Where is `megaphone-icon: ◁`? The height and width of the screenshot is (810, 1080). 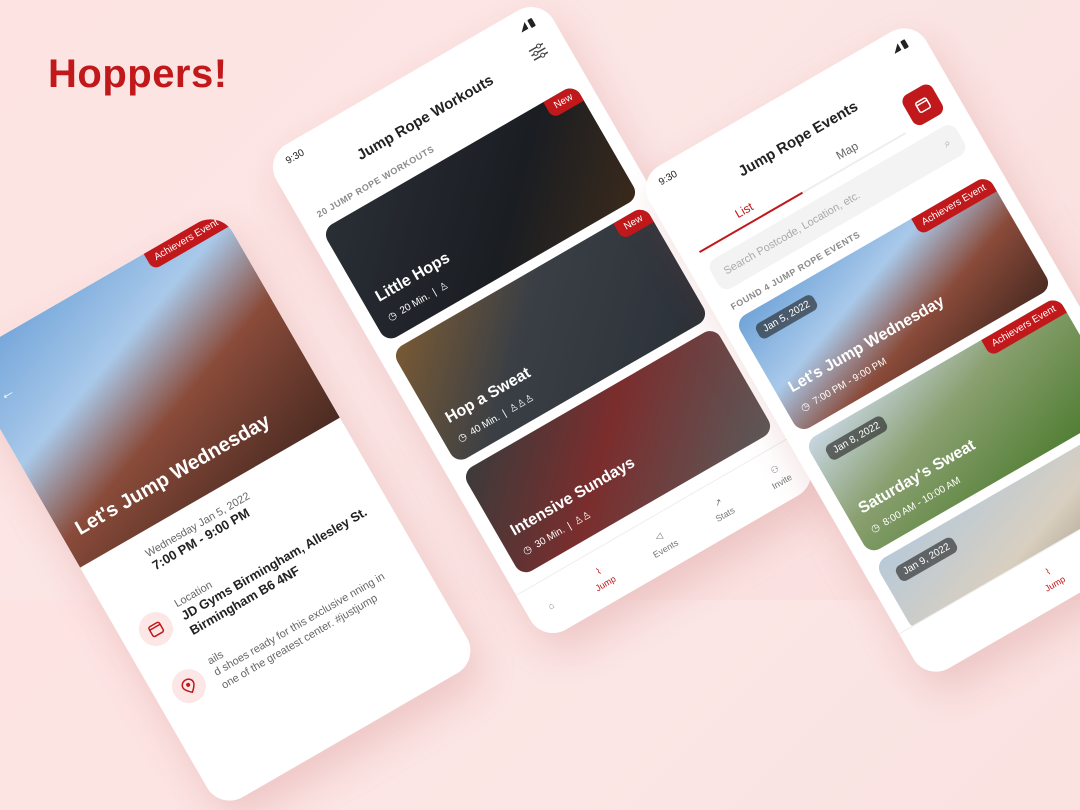 megaphone-icon: ◁ is located at coordinates (659, 536).